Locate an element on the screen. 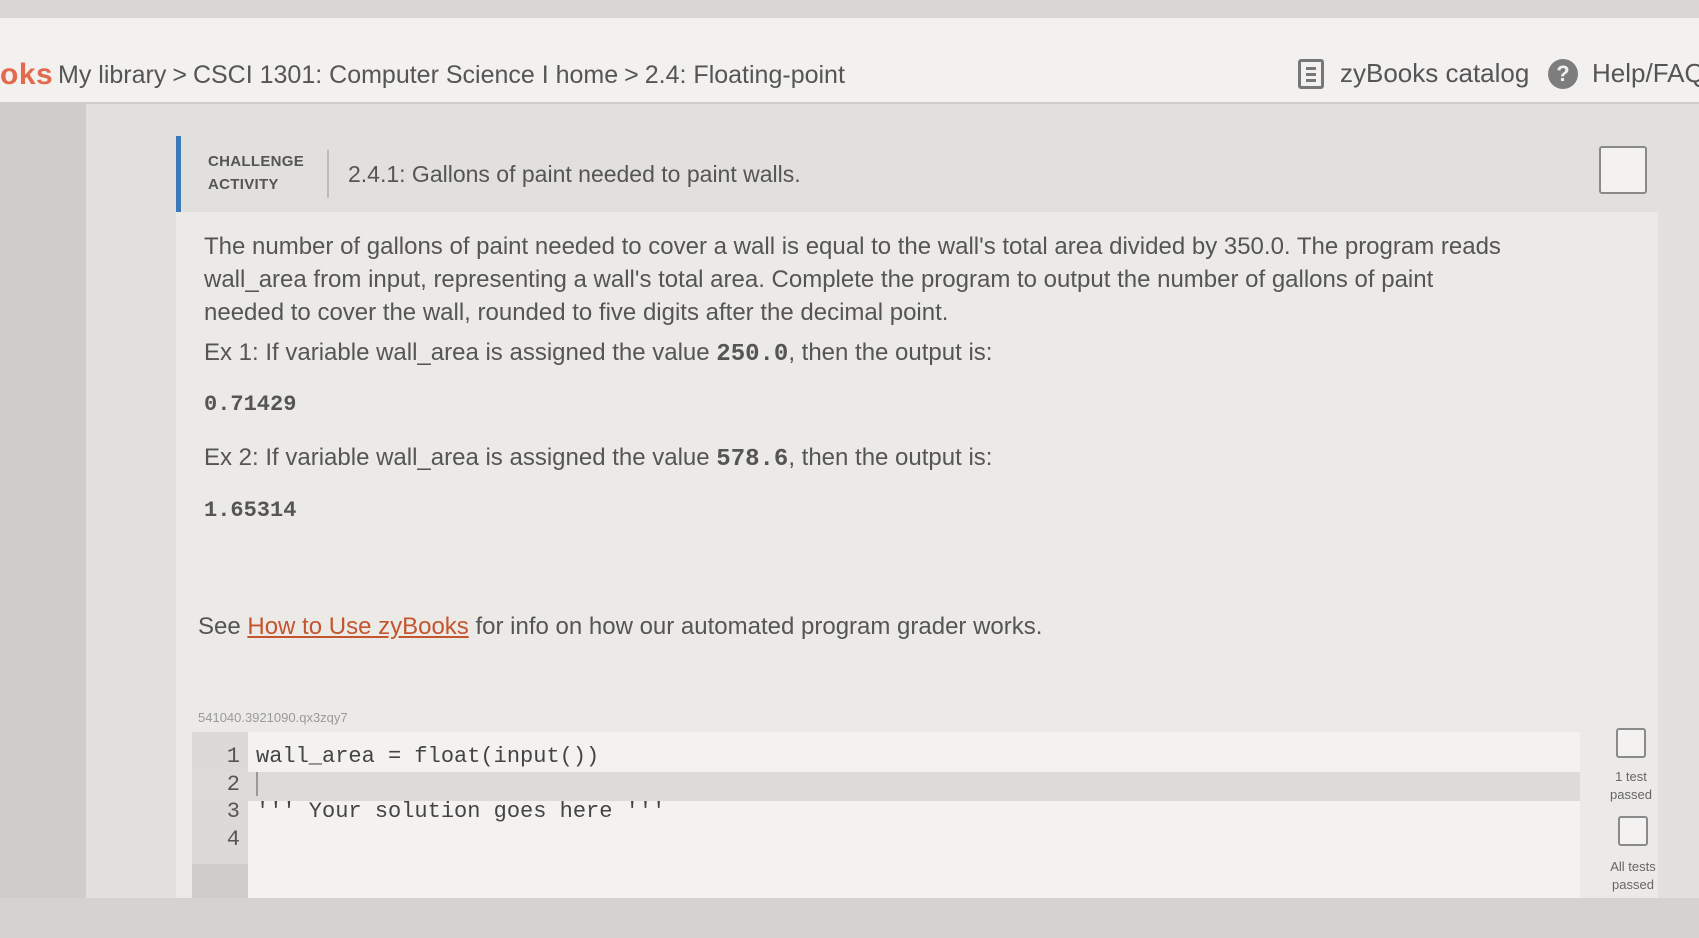 The width and height of the screenshot is (1699, 938). activity-code-id: 541040.3921090.qx3zqy7 is located at coordinates (273, 717).